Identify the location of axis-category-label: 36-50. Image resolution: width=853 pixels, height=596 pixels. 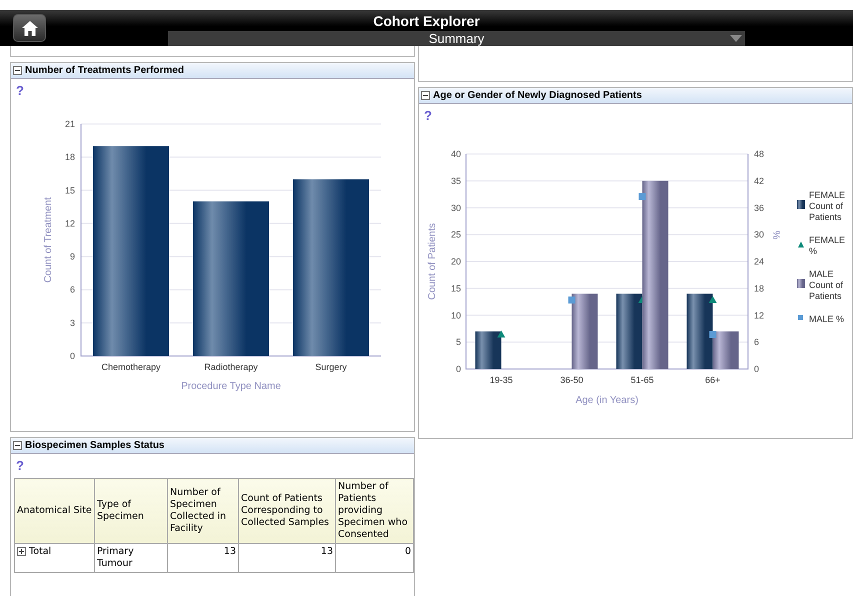
(572, 380).